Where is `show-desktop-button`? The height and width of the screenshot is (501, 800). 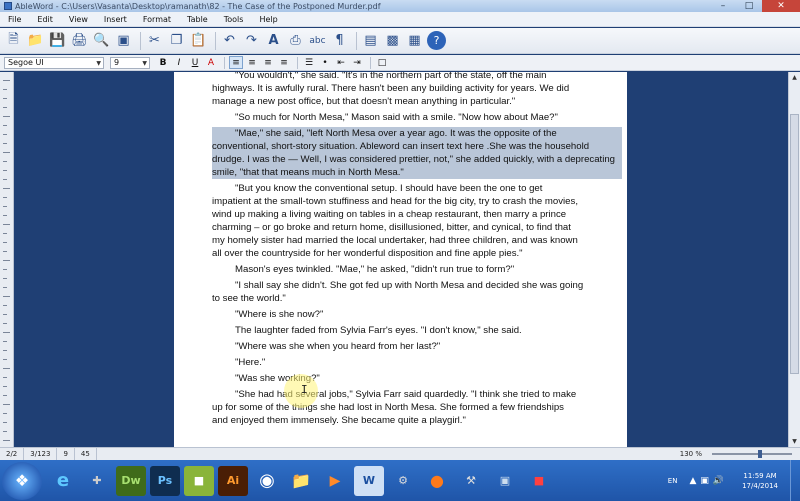 show-desktop-button is located at coordinates (795, 480).